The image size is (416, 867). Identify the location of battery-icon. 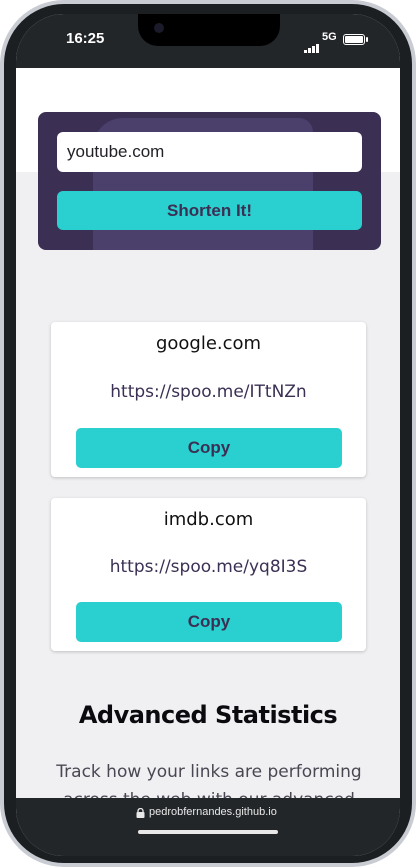
(355, 39).